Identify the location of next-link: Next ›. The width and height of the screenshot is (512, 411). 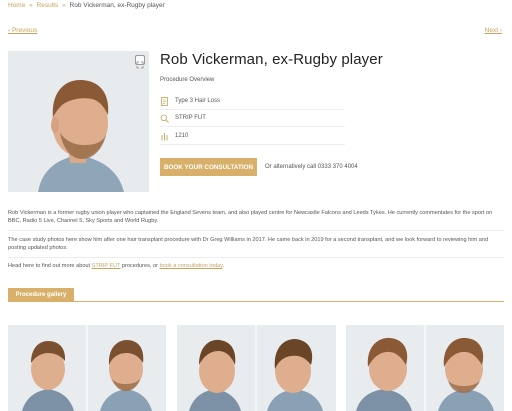
(493, 30).